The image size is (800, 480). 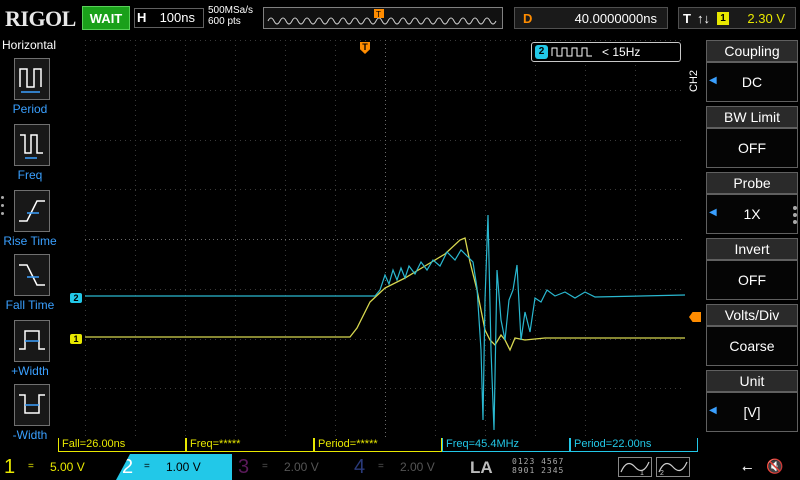 What do you see at coordinates (10, 467) in the screenshot?
I see `channel-1-number: 1` at bounding box center [10, 467].